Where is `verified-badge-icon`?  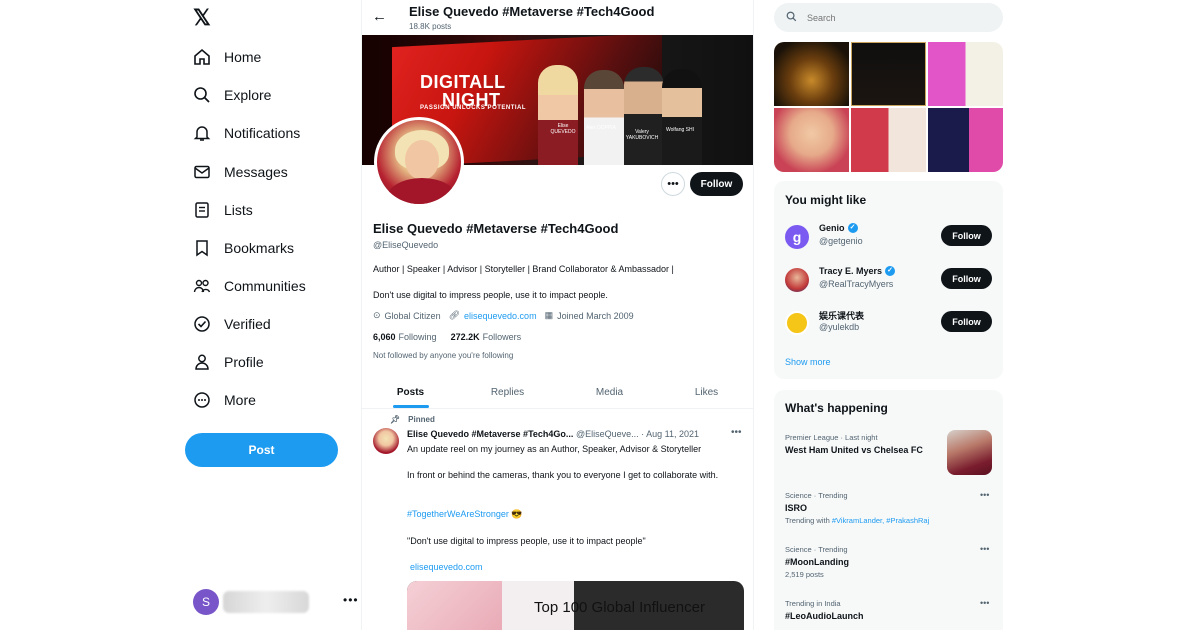
verified-badge-icon is located at coordinates (202, 324).